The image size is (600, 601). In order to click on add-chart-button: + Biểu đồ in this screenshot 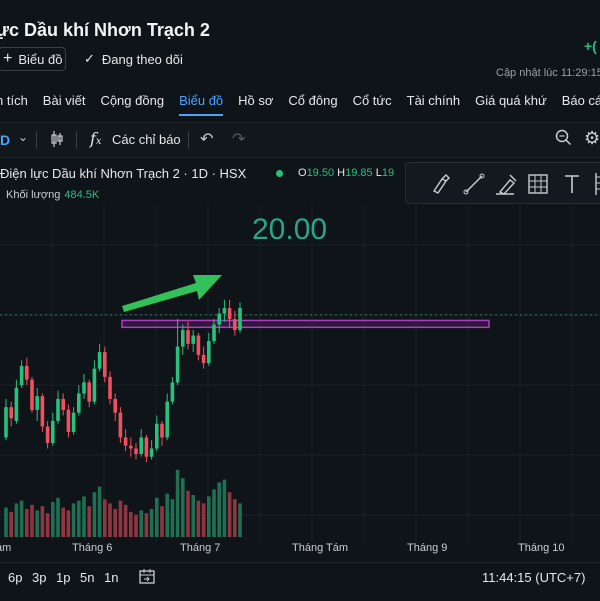, I will do `click(33, 59)`.